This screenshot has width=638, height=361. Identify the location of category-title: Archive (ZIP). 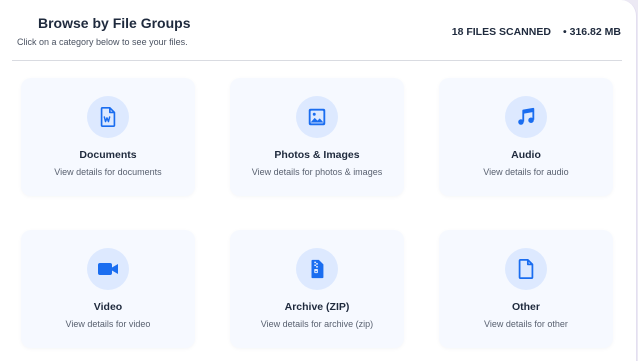
(317, 307).